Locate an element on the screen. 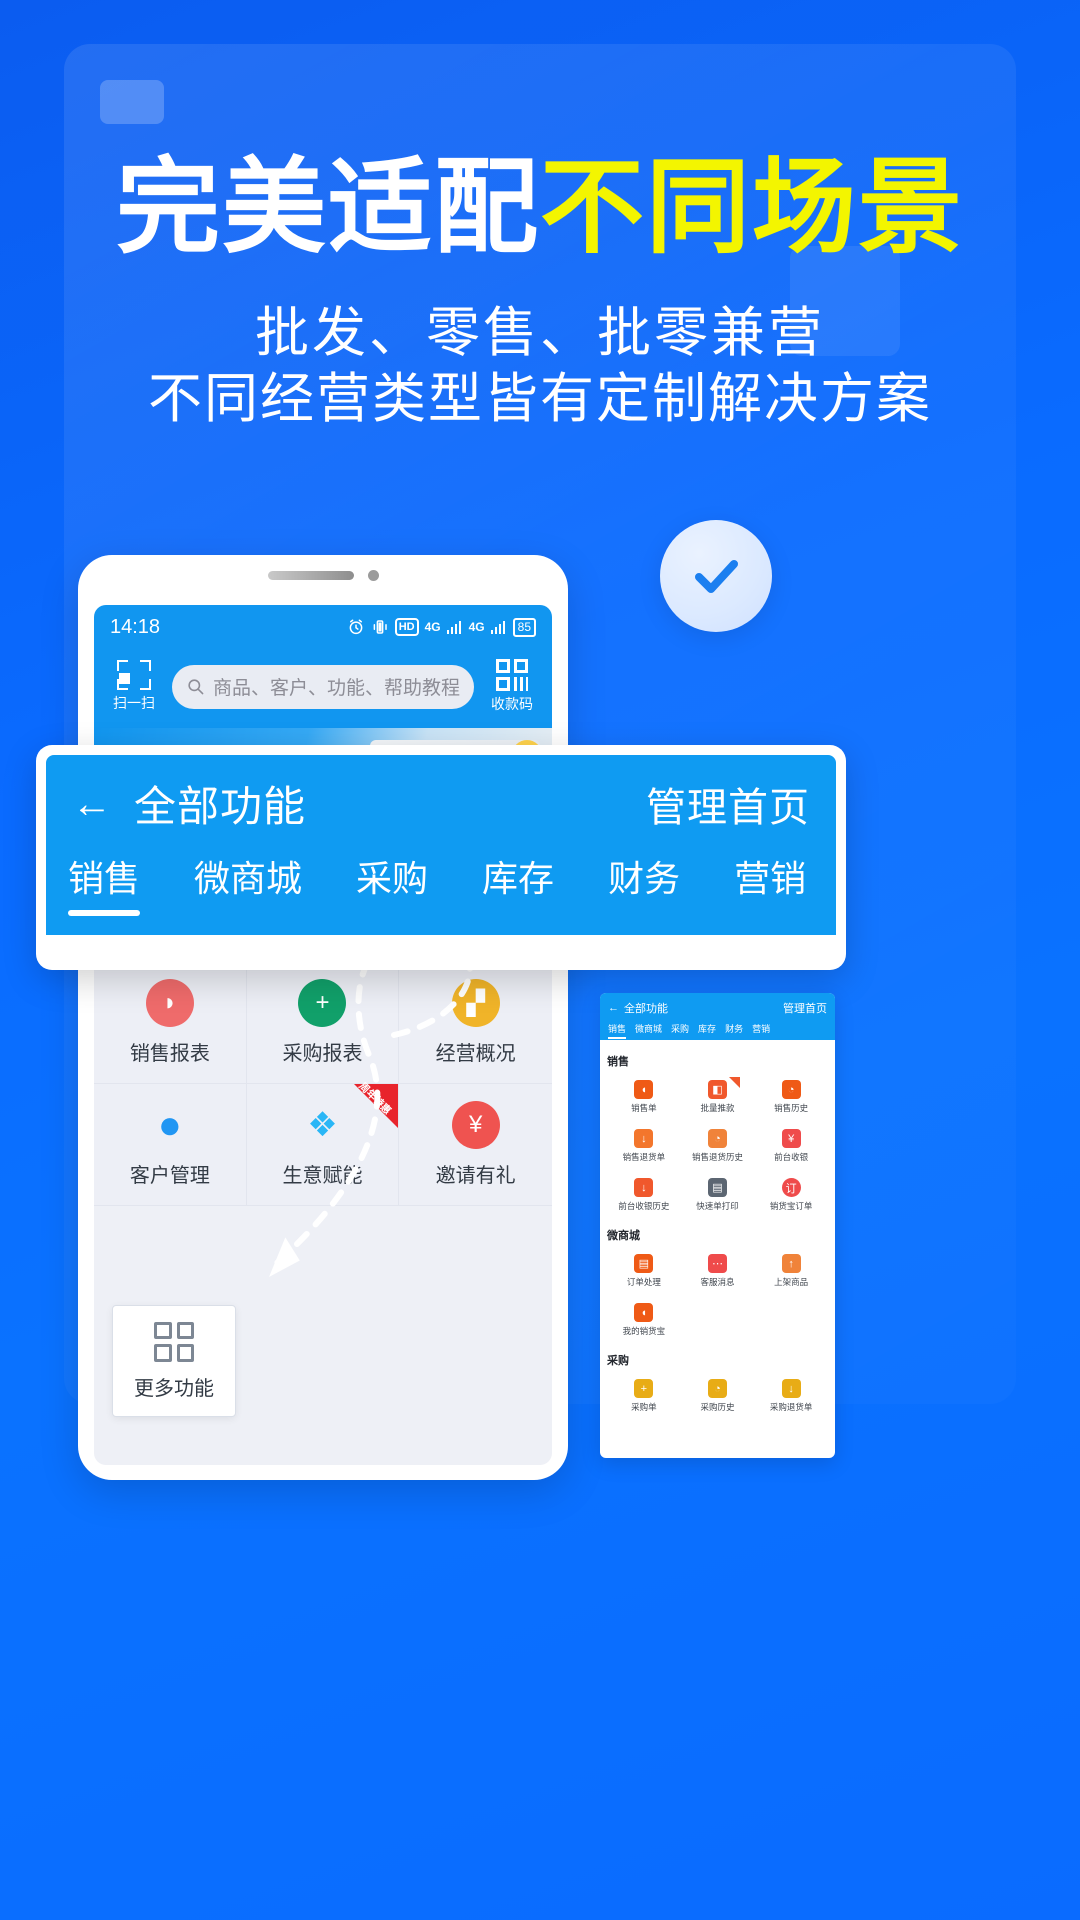 This screenshot has width=1080, height=1920. overlay-header: ← 全部功能 管理首页 is located at coordinates (441, 794).